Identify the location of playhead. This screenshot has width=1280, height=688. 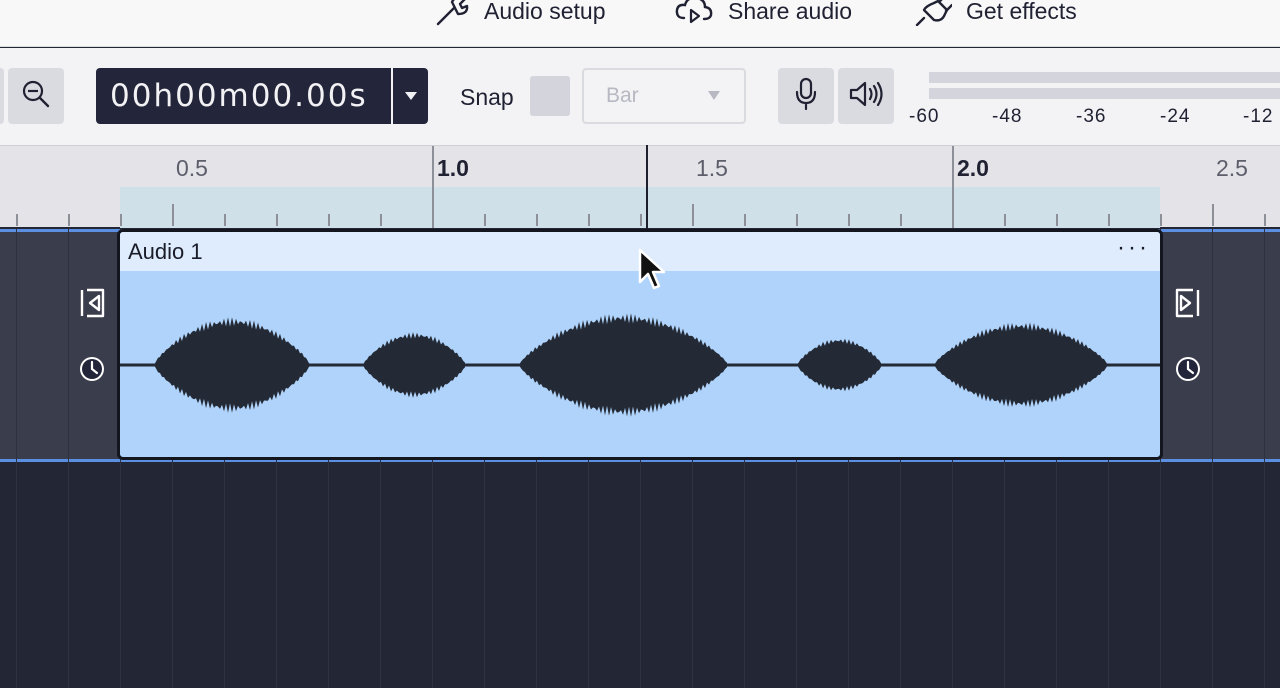
(647, 187).